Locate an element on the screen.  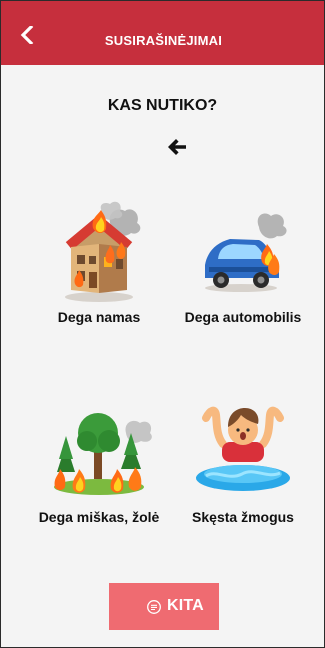
option-label: Dega miškas, žolė is located at coordinates (99, 517).